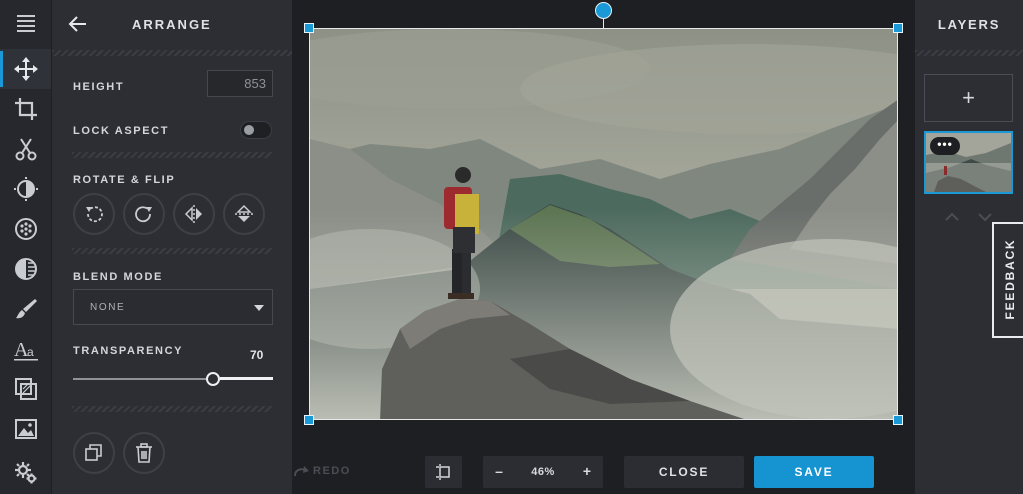 The width and height of the screenshot is (1023, 494). What do you see at coordinates (121, 131) in the screenshot?
I see `lock-aspect-label: LOCK ASPECT` at bounding box center [121, 131].